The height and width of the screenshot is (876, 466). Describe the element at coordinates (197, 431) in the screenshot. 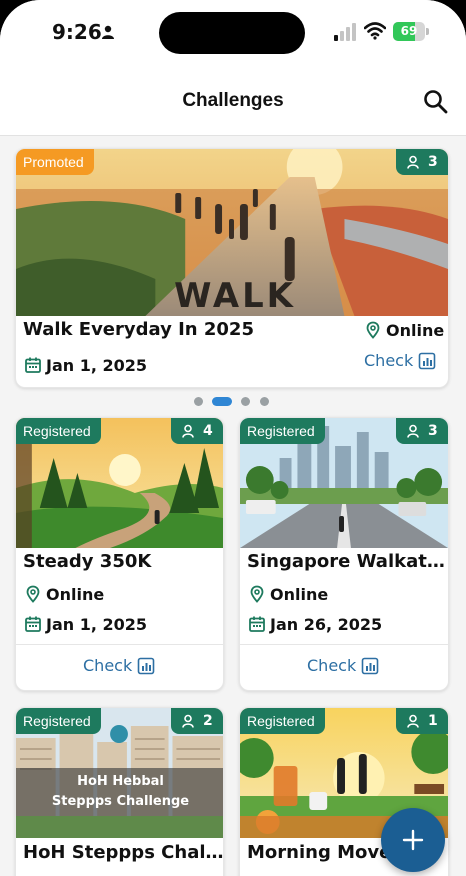

I see `participants-badge: 4` at that location.